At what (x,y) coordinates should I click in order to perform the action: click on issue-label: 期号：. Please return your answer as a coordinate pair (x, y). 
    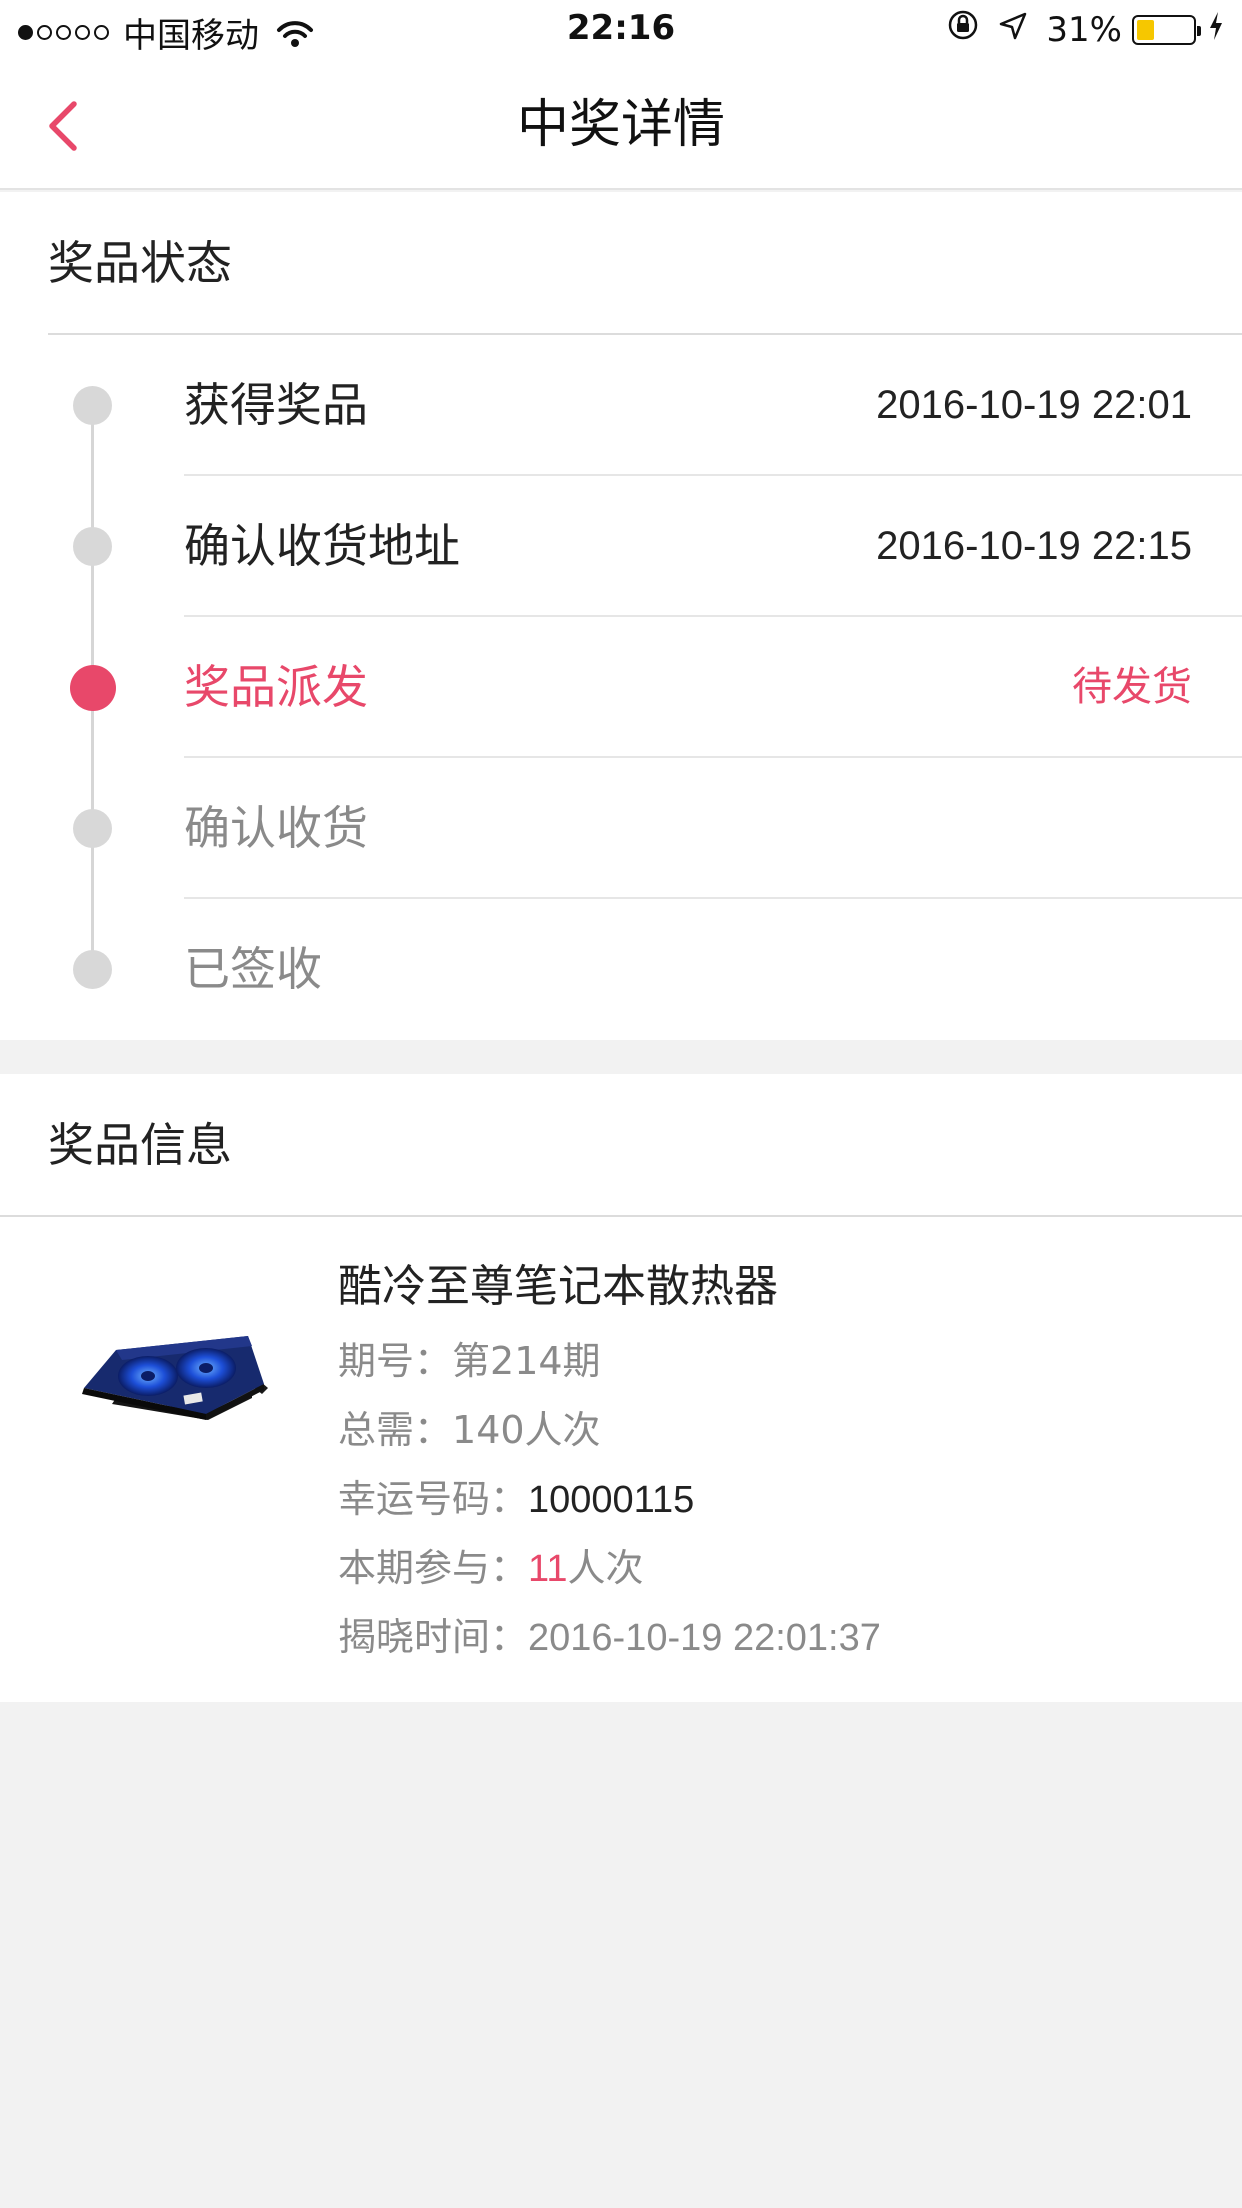
    Looking at the image, I should click on (395, 1361).